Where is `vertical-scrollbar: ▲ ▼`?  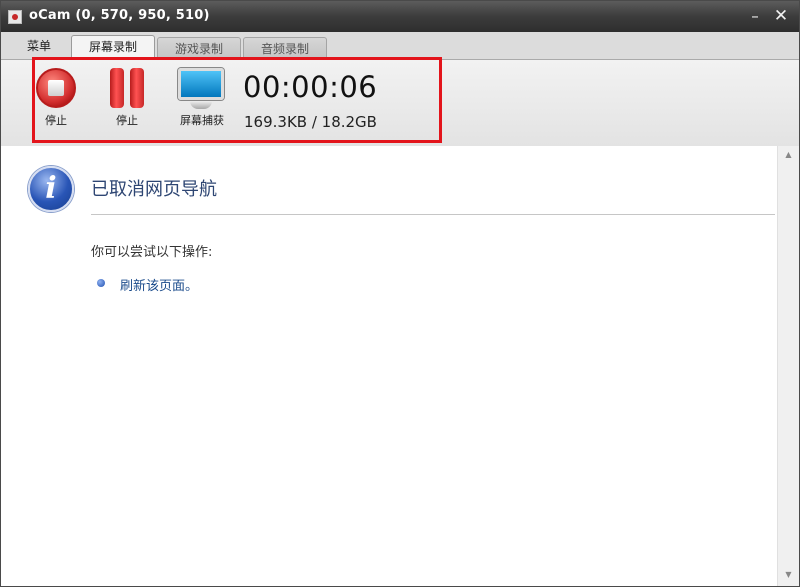
vertical-scrollbar: ▲ ▼ is located at coordinates (788, 366).